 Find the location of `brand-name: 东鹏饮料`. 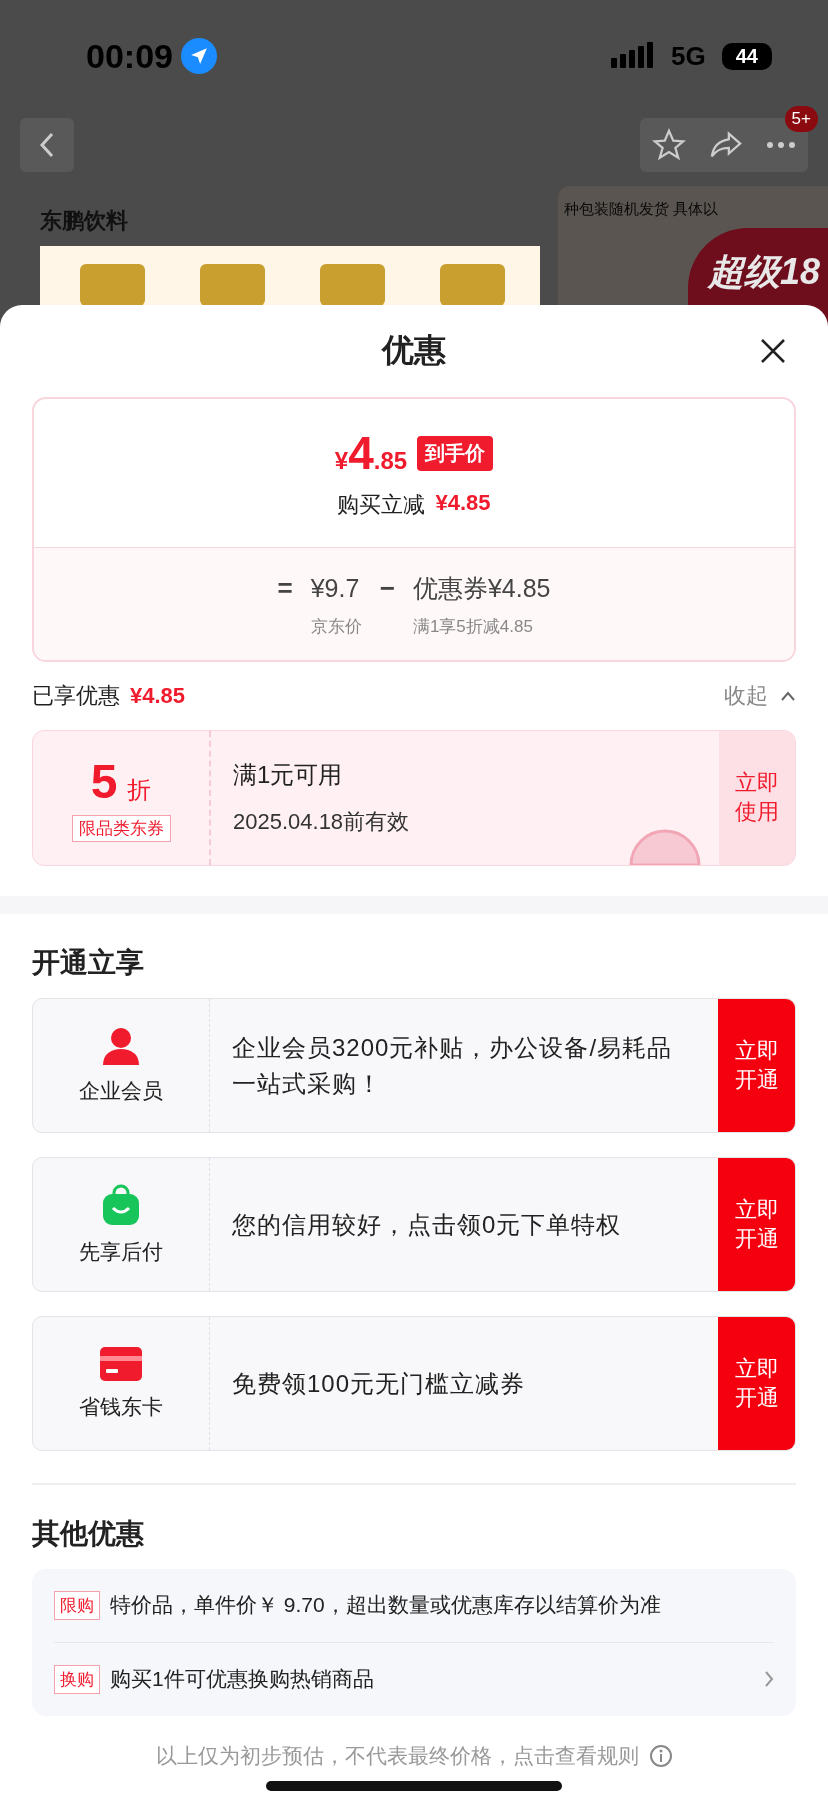

brand-name: 东鹏饮料 is located at coordinates (84, 221).